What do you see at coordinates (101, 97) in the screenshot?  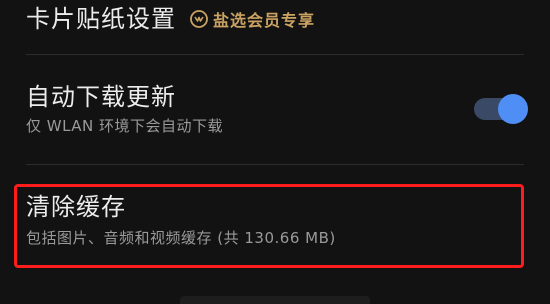 I see `auto-download-update-title: 自动下载更新` at bounding box center [101, 97].